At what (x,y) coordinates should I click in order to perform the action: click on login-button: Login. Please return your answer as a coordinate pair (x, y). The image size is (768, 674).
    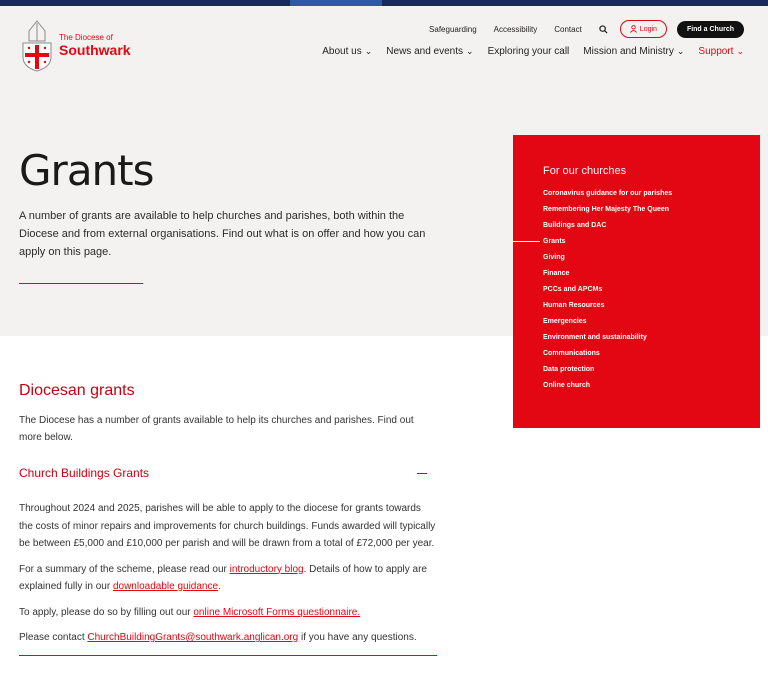
    Looking at the image, I should click on (643, 29).